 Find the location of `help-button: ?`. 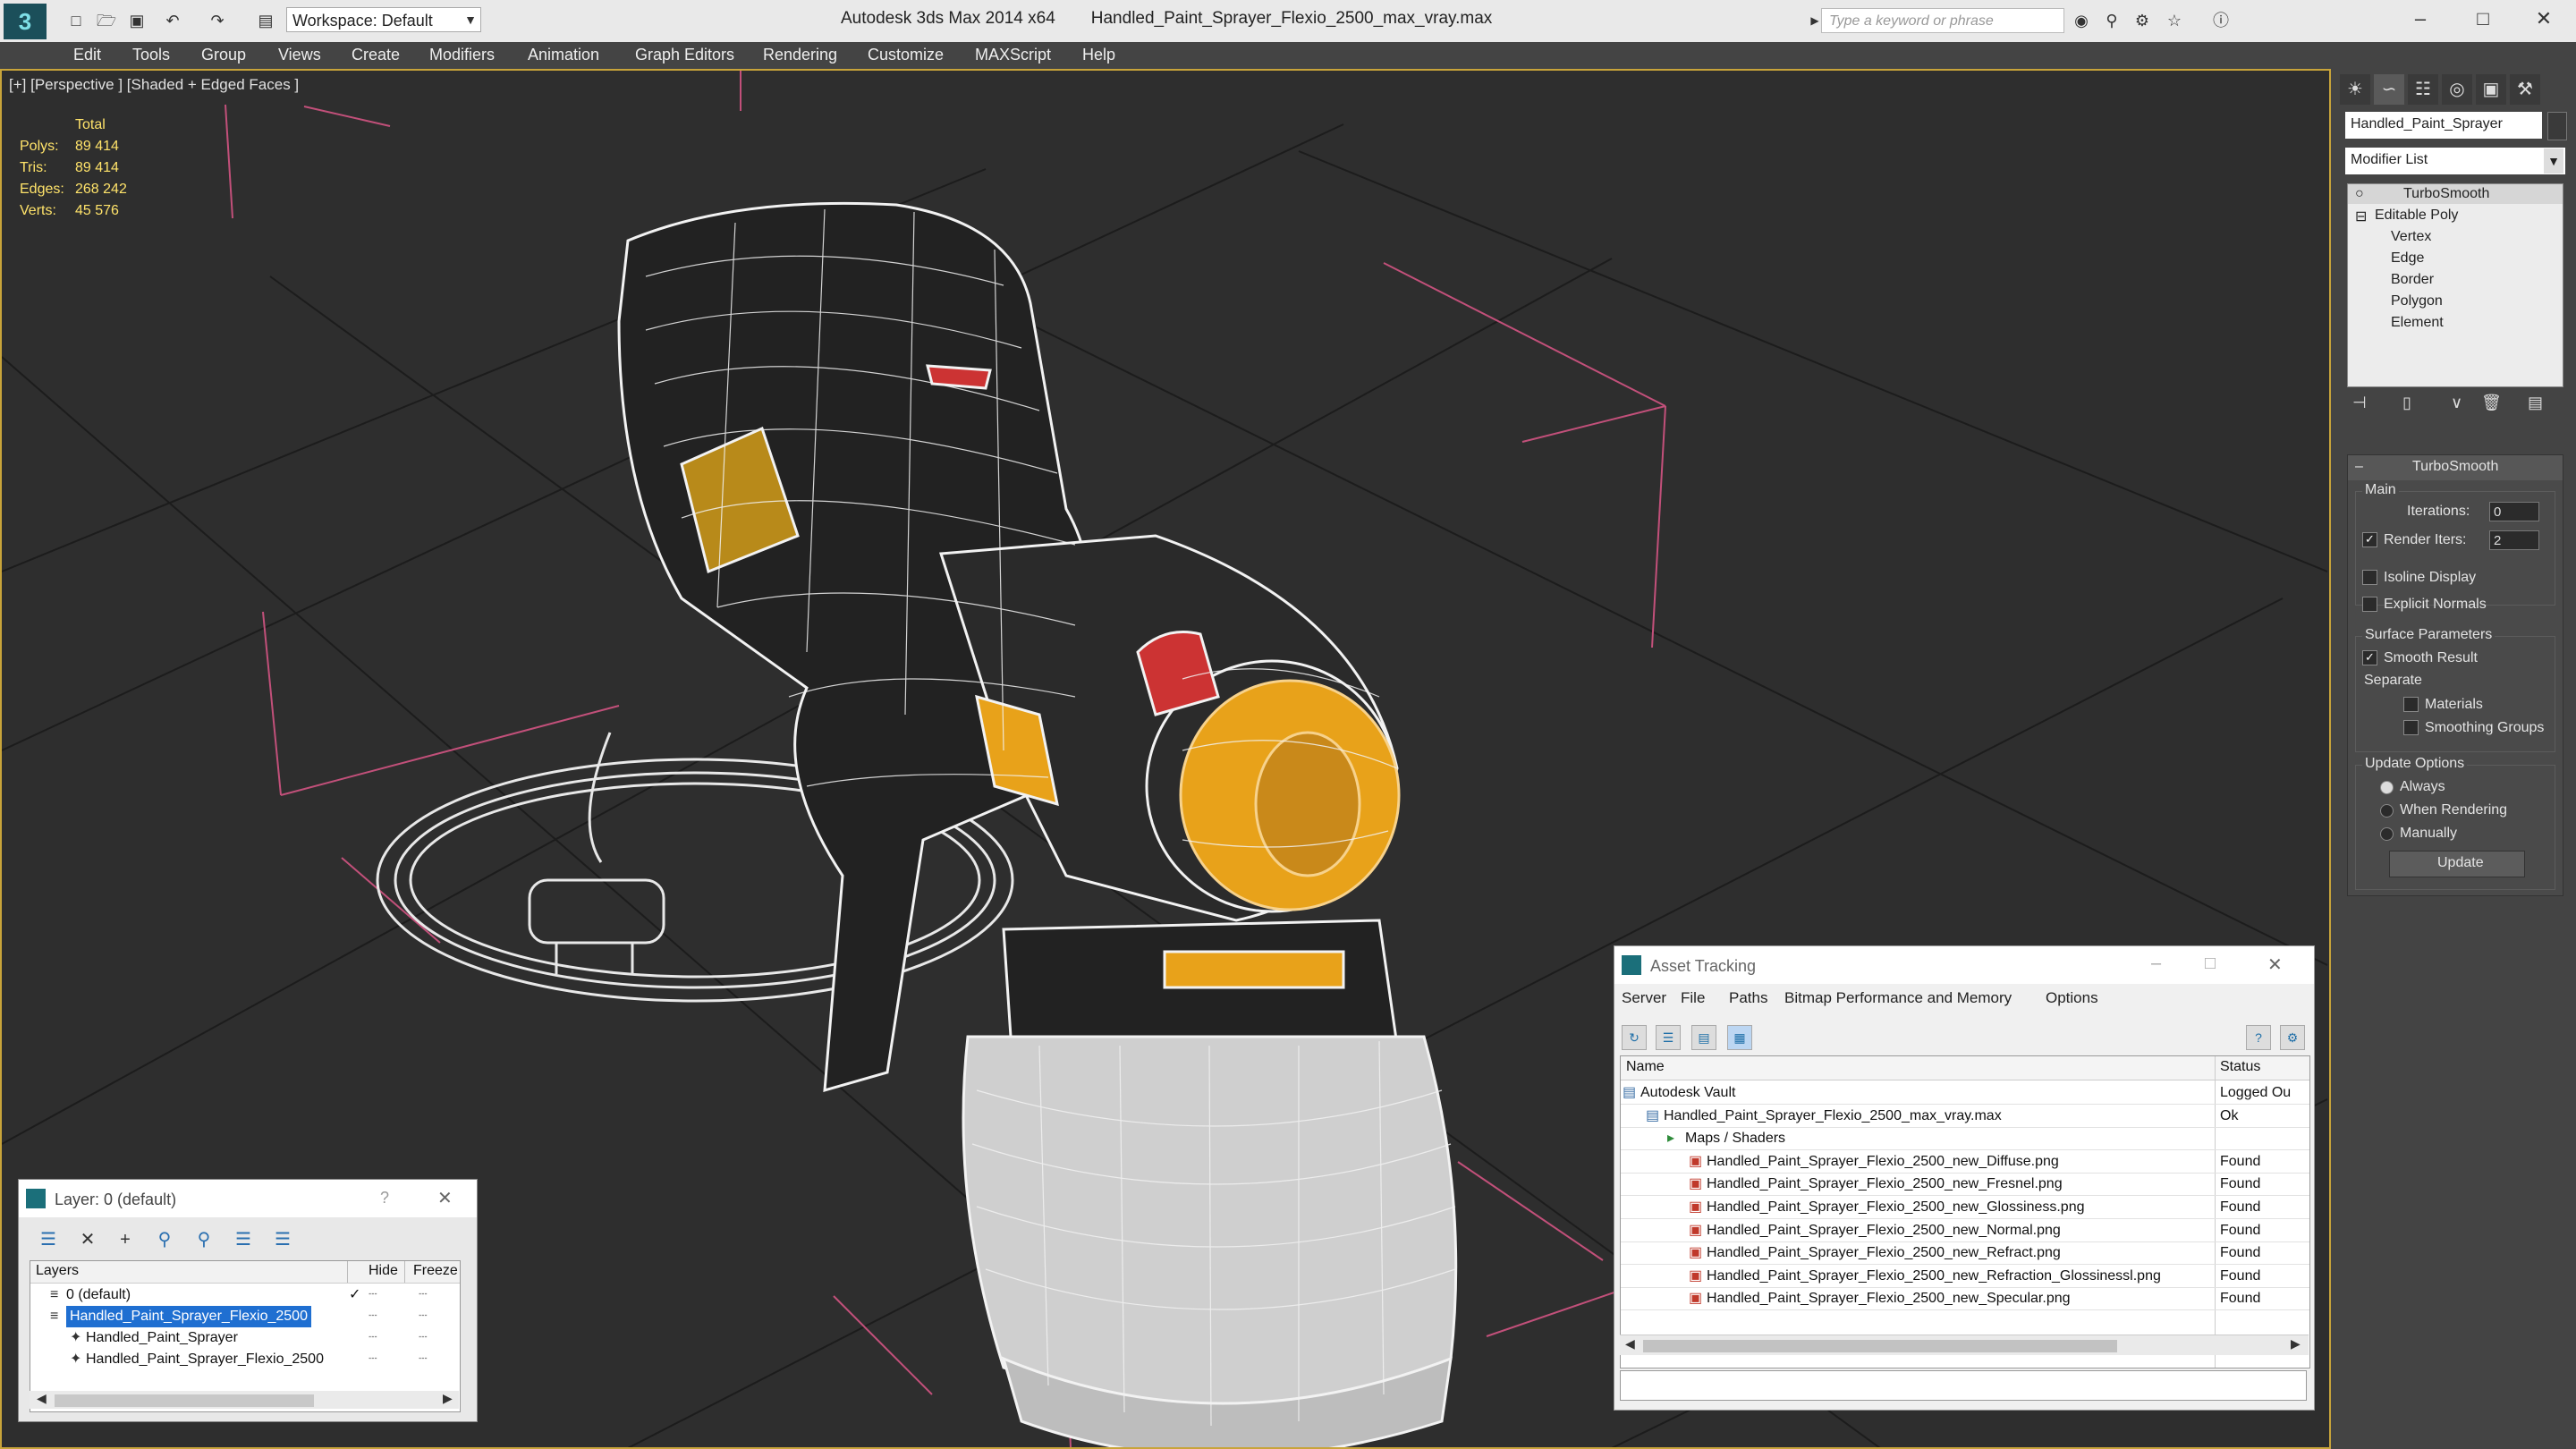

help-button: ? is located at coordinates (384, 1198).